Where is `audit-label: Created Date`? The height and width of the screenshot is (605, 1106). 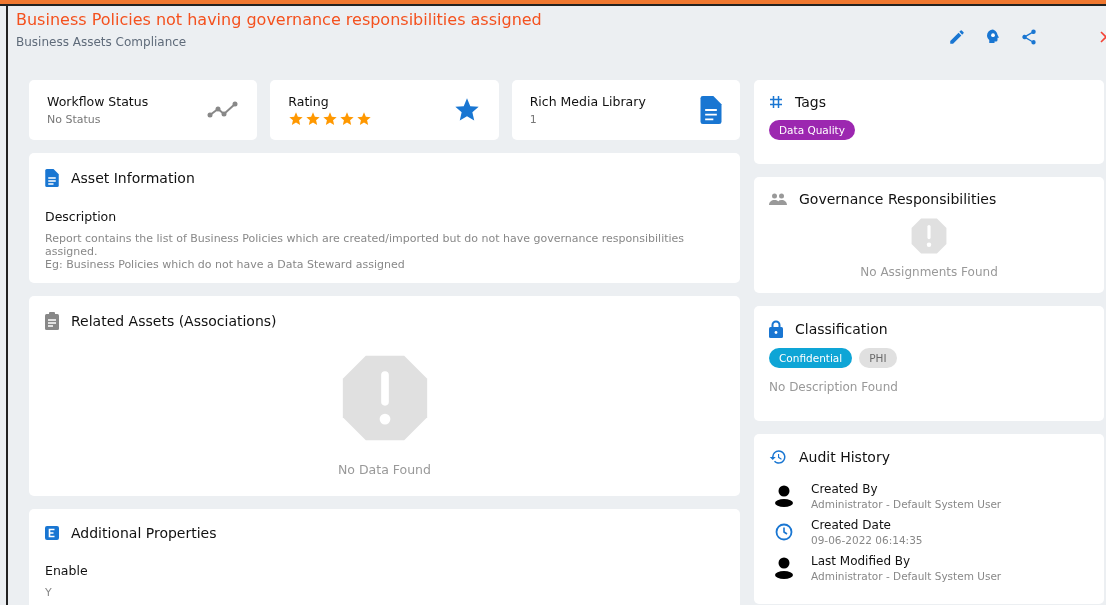
audit-label: Created Date is located at coordinates (851, 525).